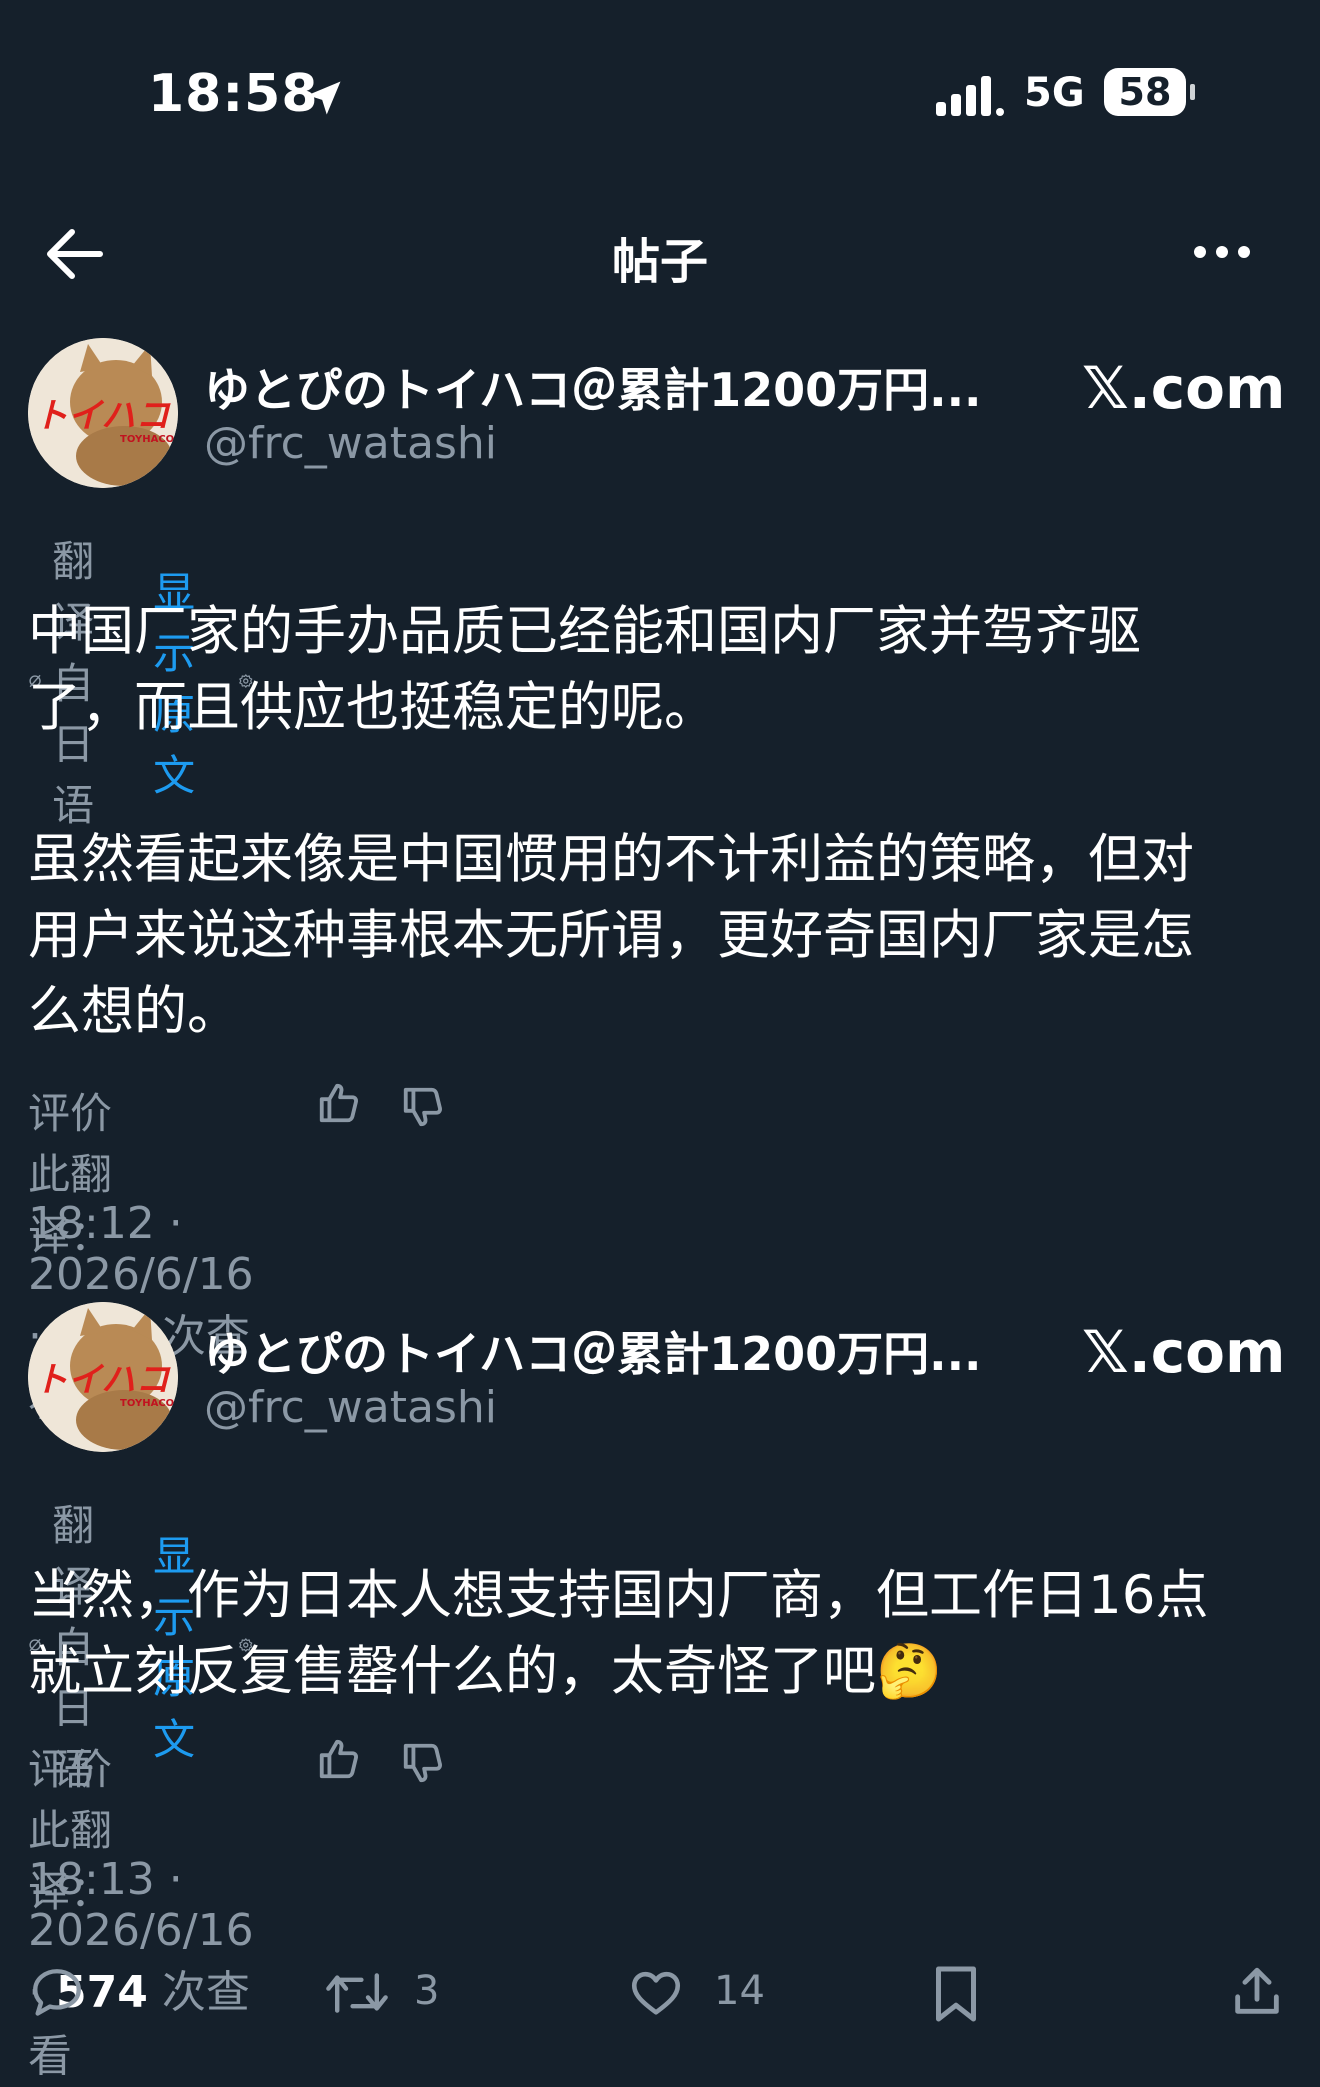  I want to click on action-bar: 3 14, so click(660, 1995).